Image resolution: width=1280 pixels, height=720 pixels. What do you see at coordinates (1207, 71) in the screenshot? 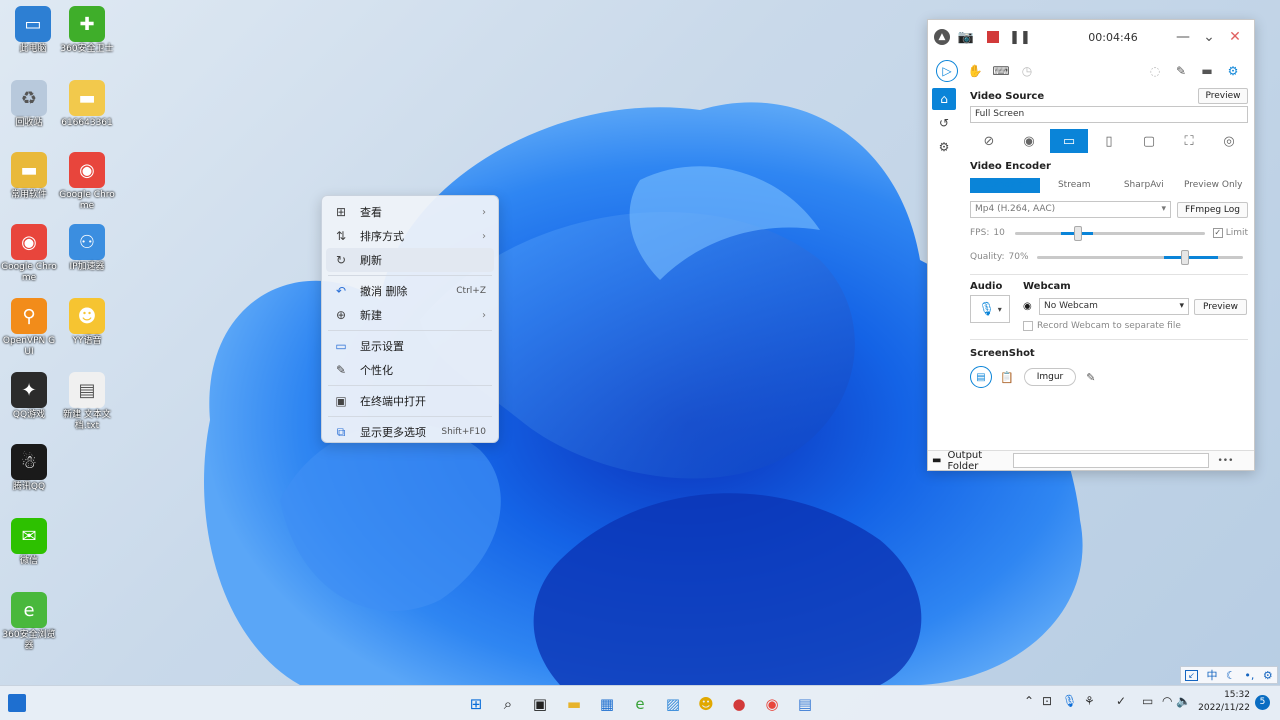
I see `folder-icon: ▬` at bounding box center [1207, 71].